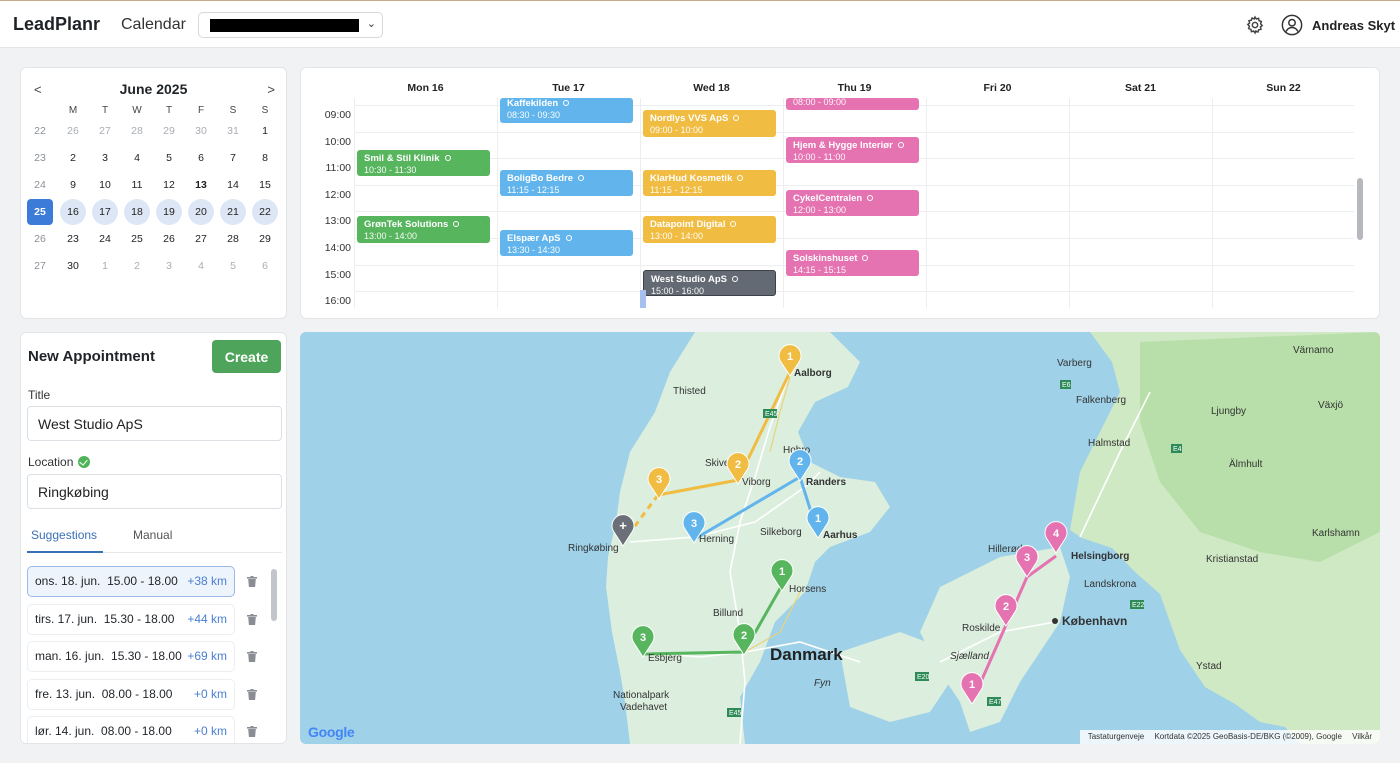 Image resolution: width=1400 pixels, height=763 pixels. Describe the element at coordinates (688, 225) in the screenshot. I see `event-title-text: Datapoint Digital` at that location.